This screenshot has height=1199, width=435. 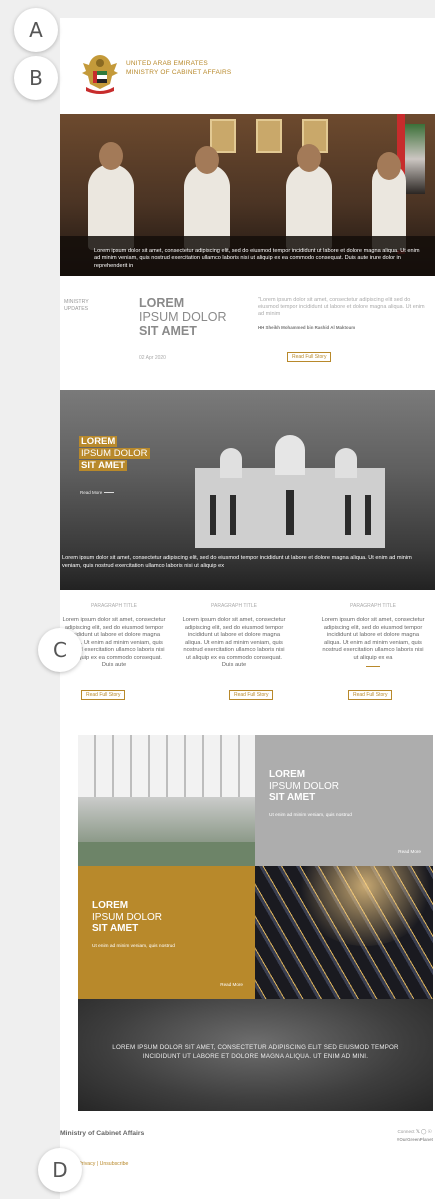 What do you see at coordinates (415, 159) in the screenshot?
I see `flag` at bounding box center [415, 159].